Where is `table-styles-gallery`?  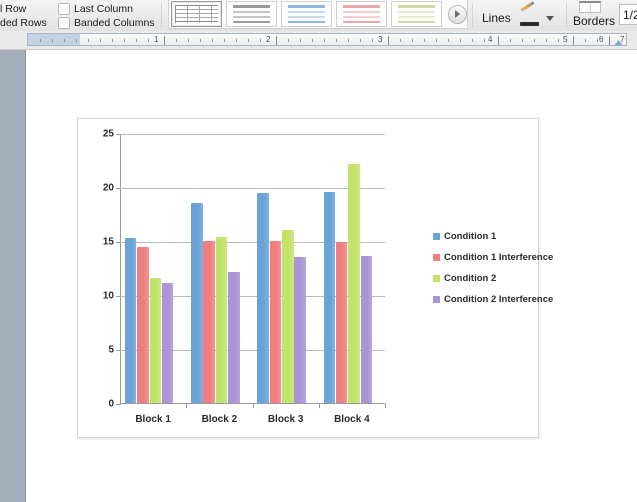
table-styles-gallery is located at coordinates (318, 14).